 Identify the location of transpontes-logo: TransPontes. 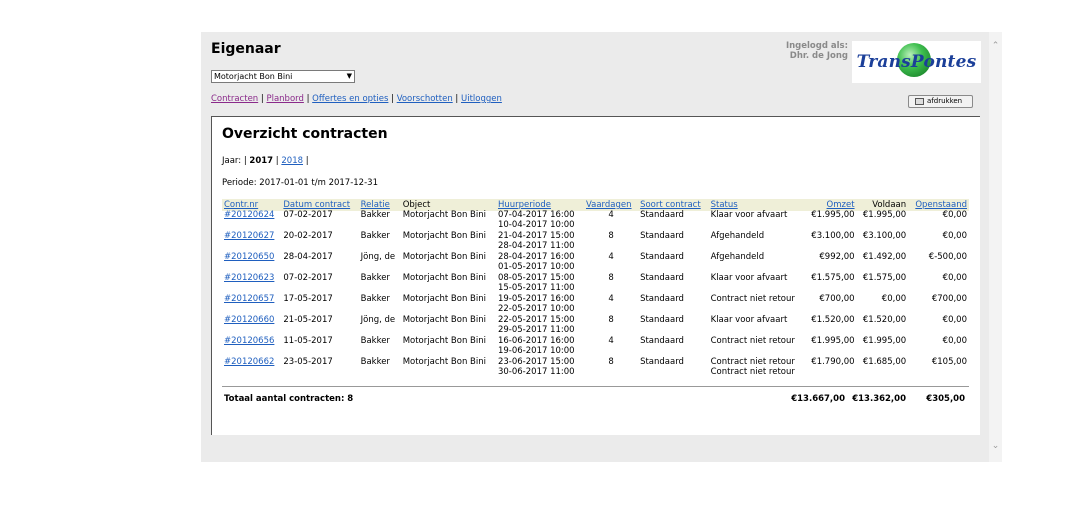
(916, 62).